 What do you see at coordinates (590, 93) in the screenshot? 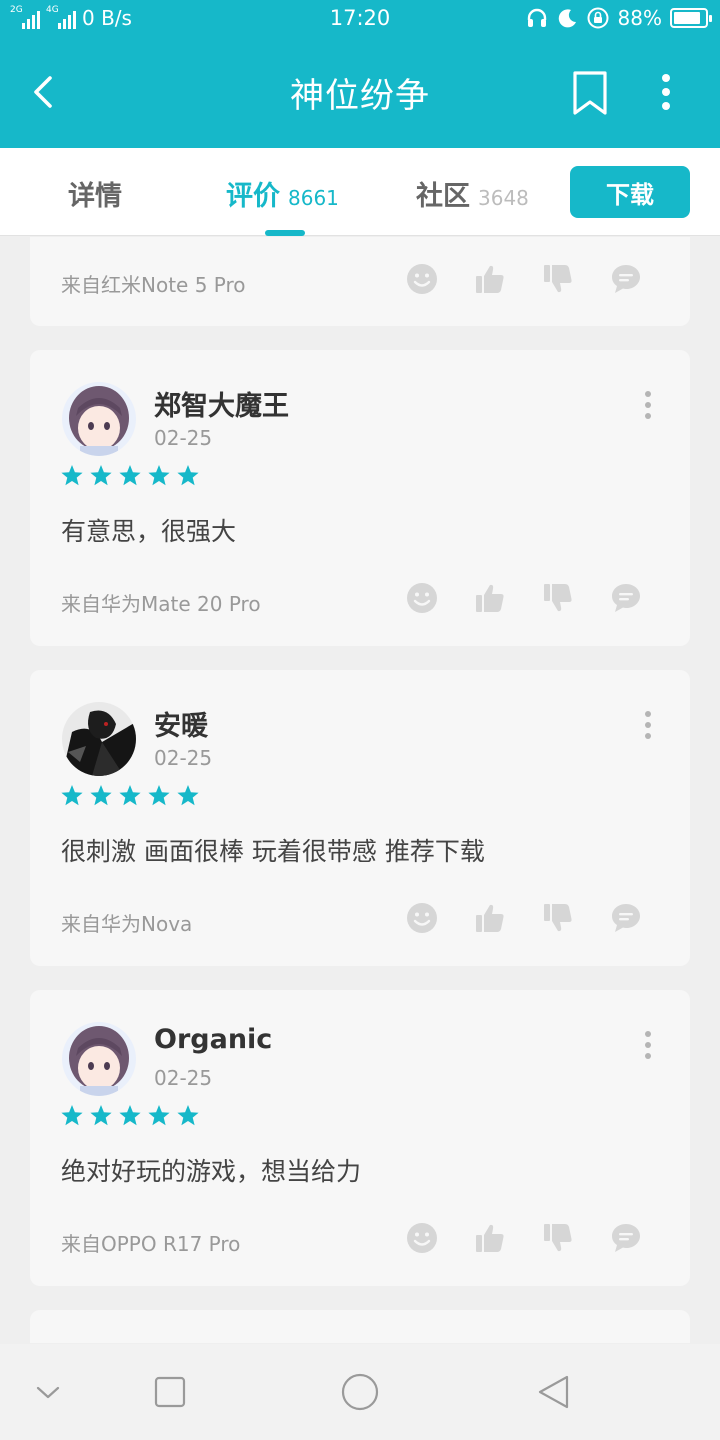
I see `bookmark-icon` at bounding box center [590, 93].